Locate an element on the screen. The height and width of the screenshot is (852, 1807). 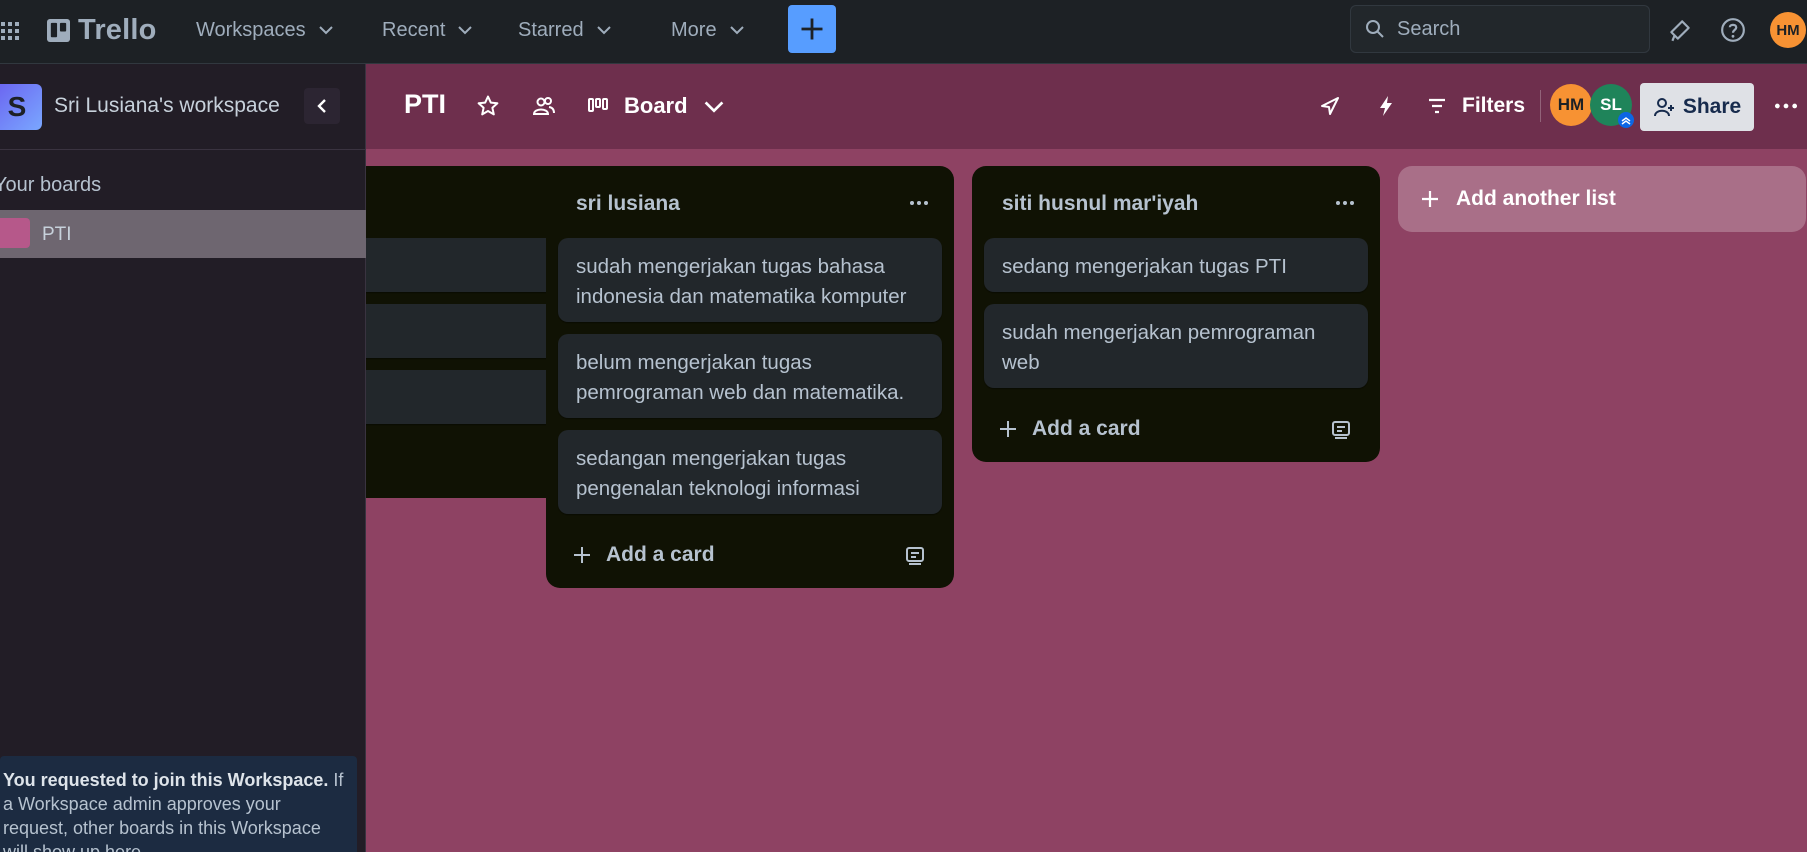
share-label: Share is located at coordinates (1712, 106).